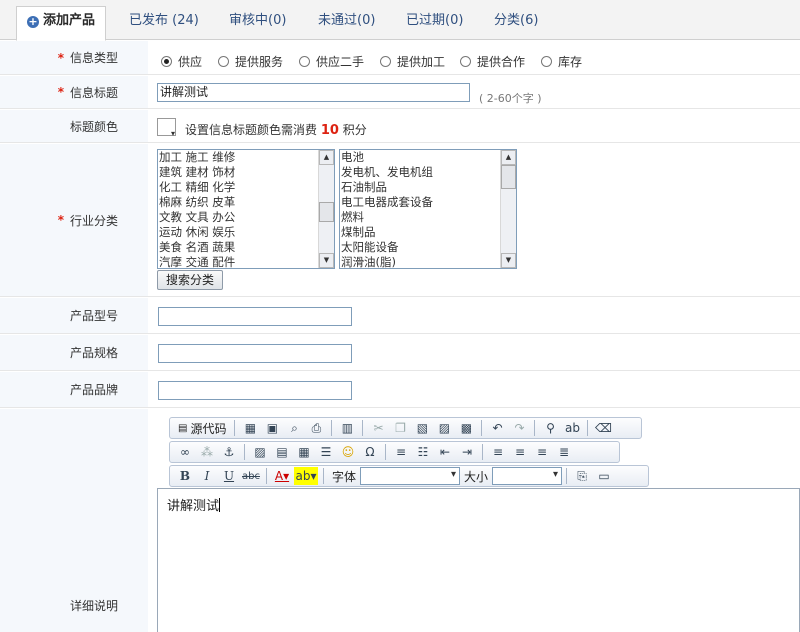 This screenshot has width=800, height=632. I want to click on preview-icon: ⌕, so click(294, 428).